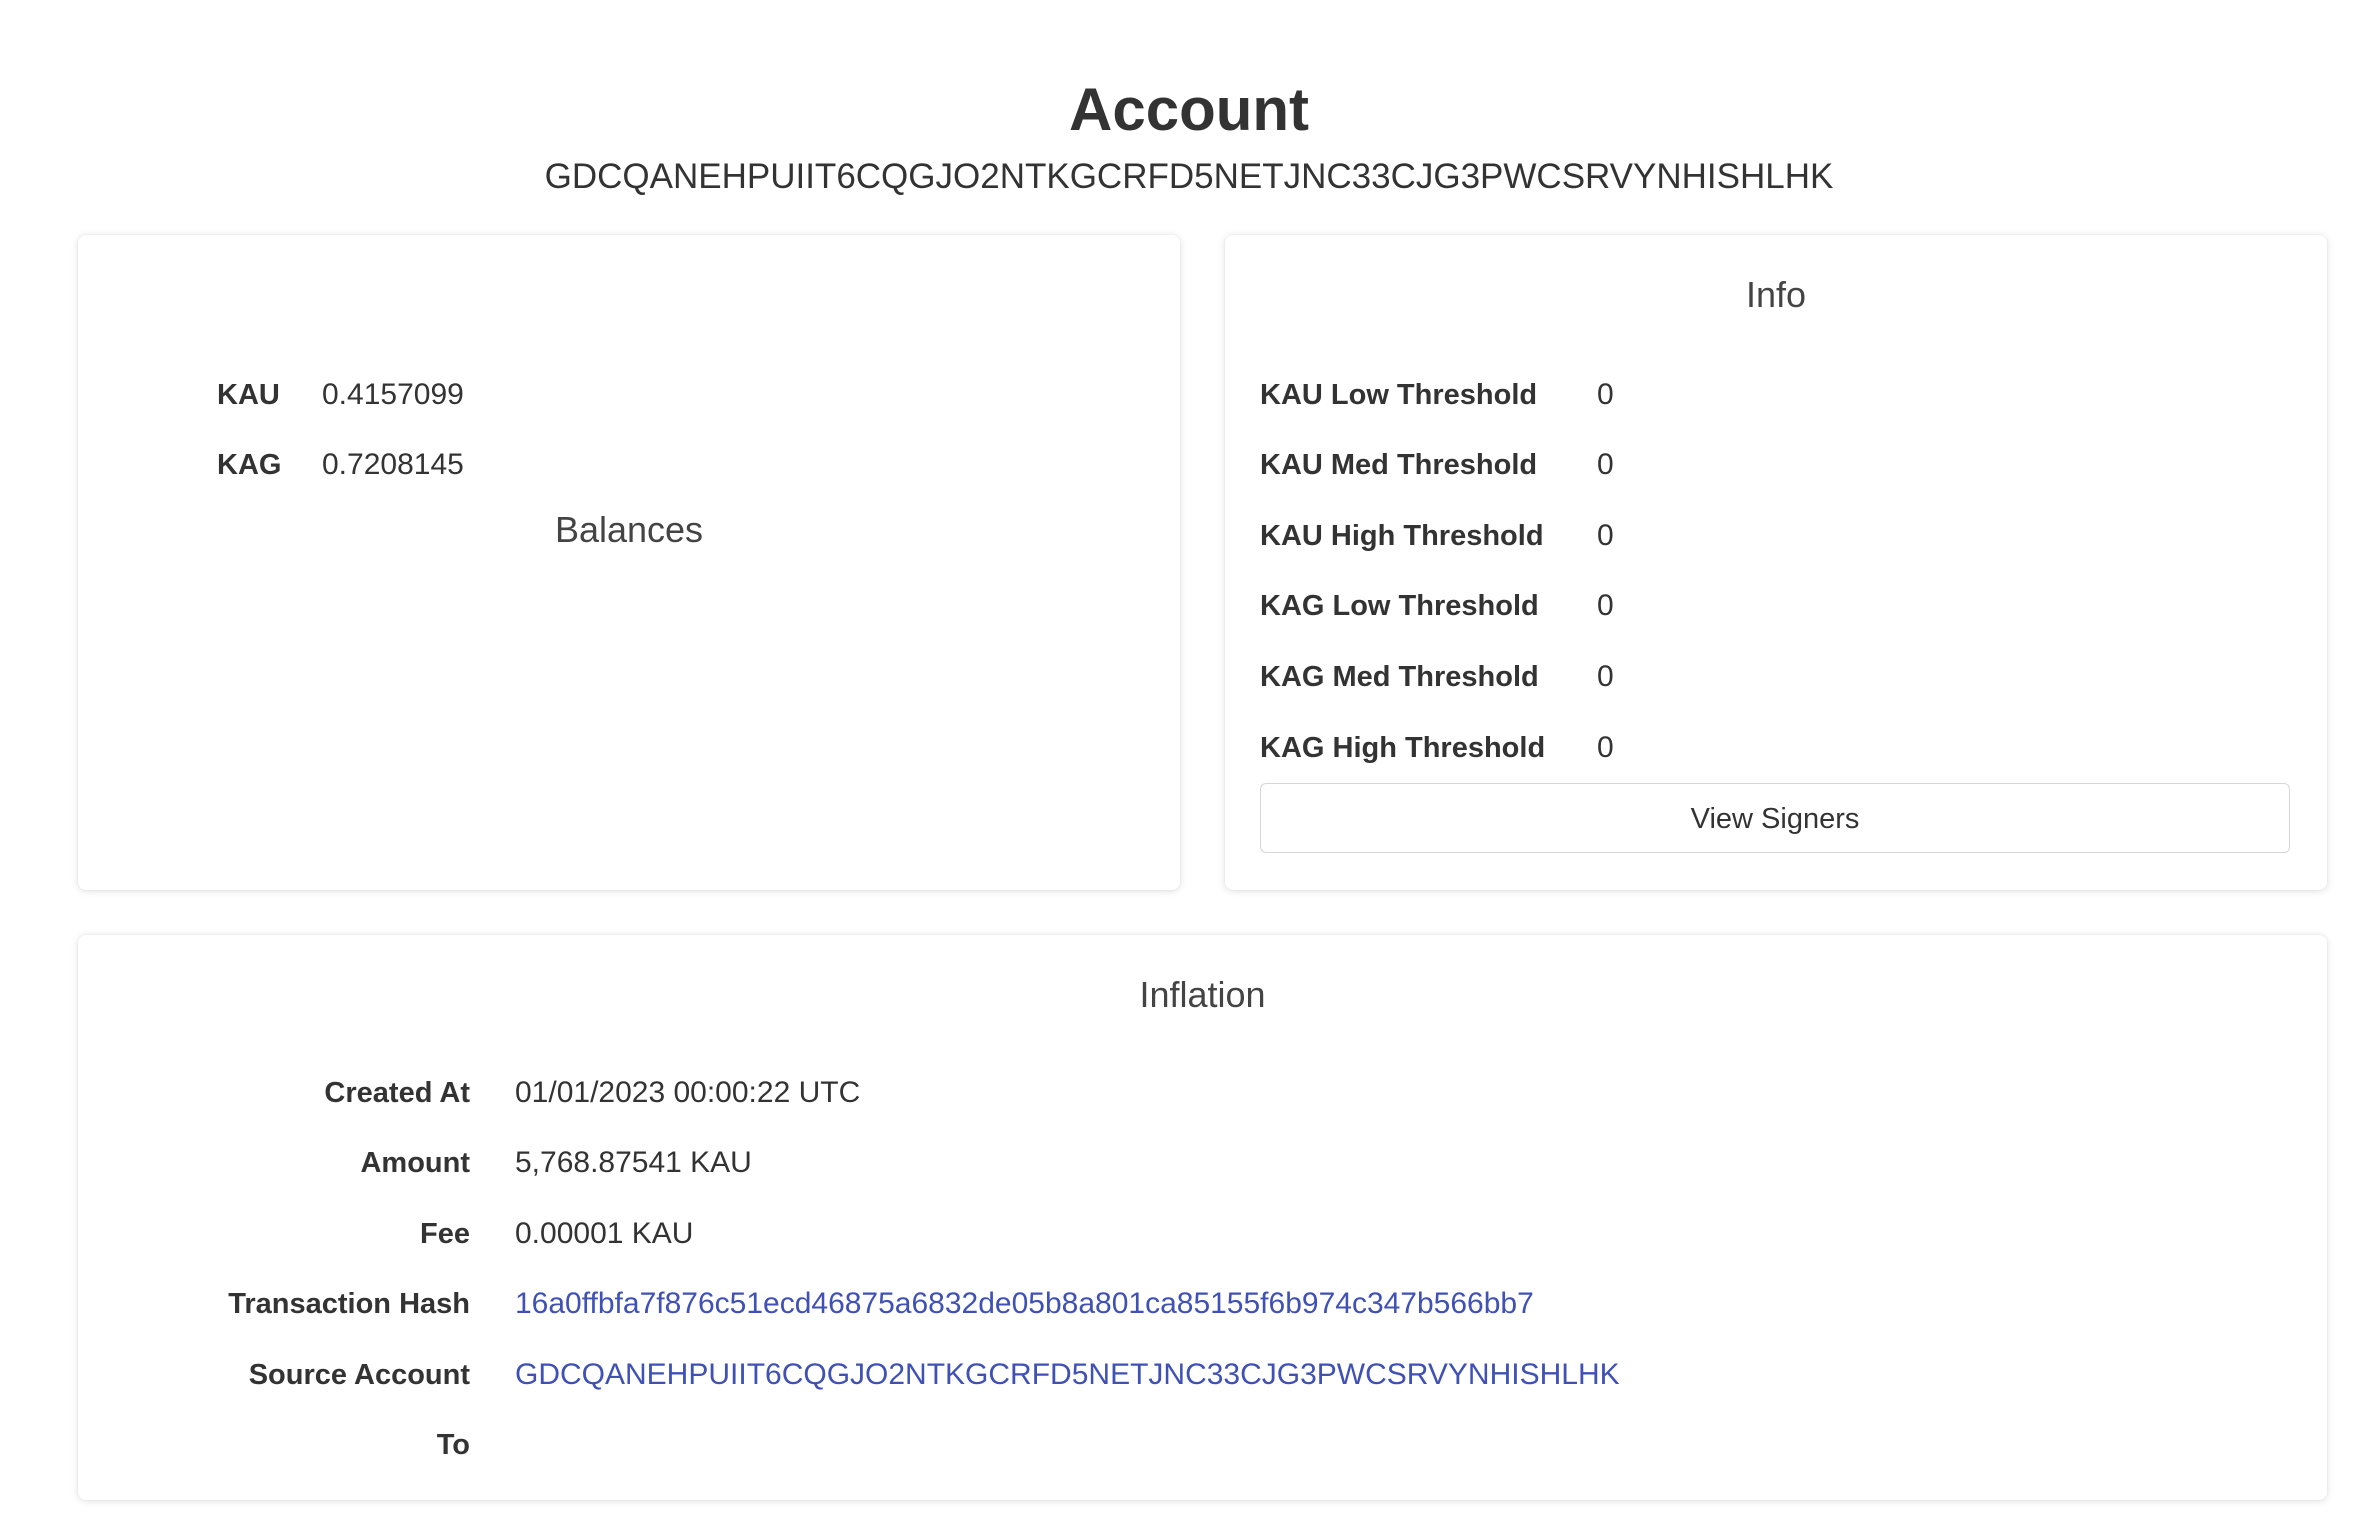  What do you see at coordinates (629, 529) in the screenshot?
I see `balances-title: Balances` at bounding box center [629, 529].